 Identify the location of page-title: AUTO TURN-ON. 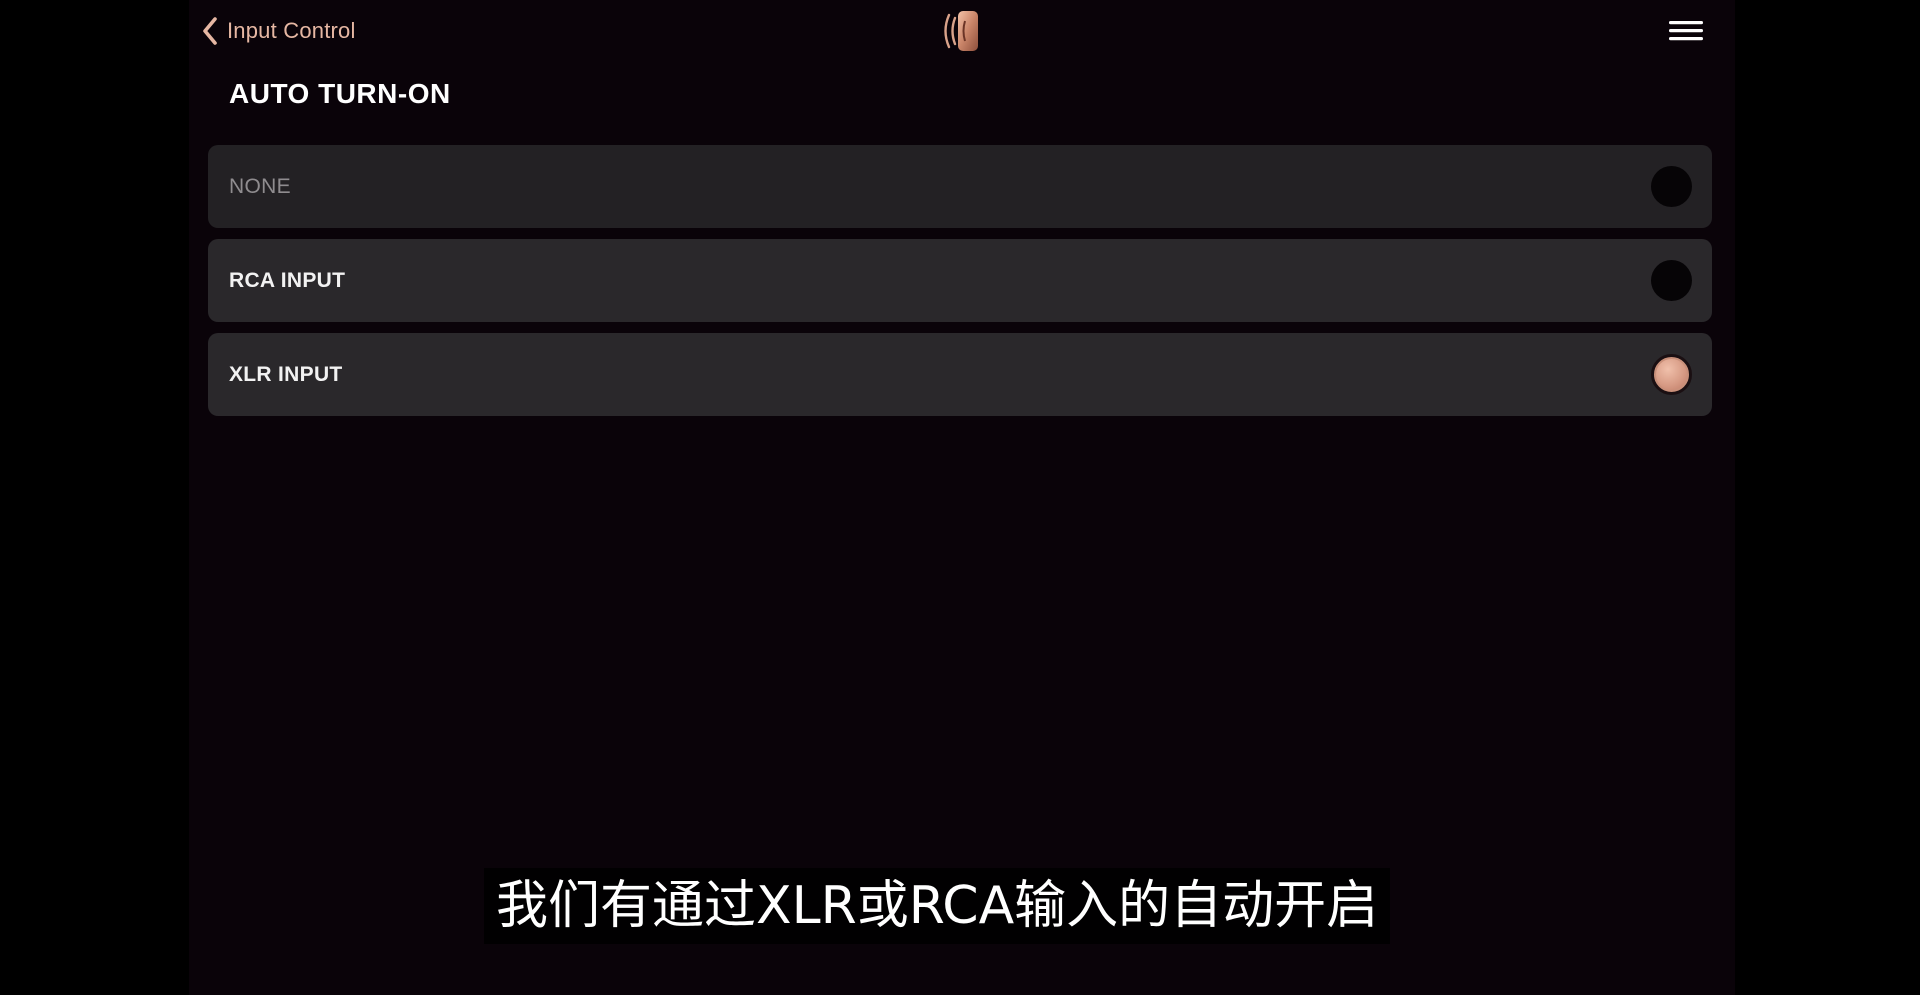
(340, 93).